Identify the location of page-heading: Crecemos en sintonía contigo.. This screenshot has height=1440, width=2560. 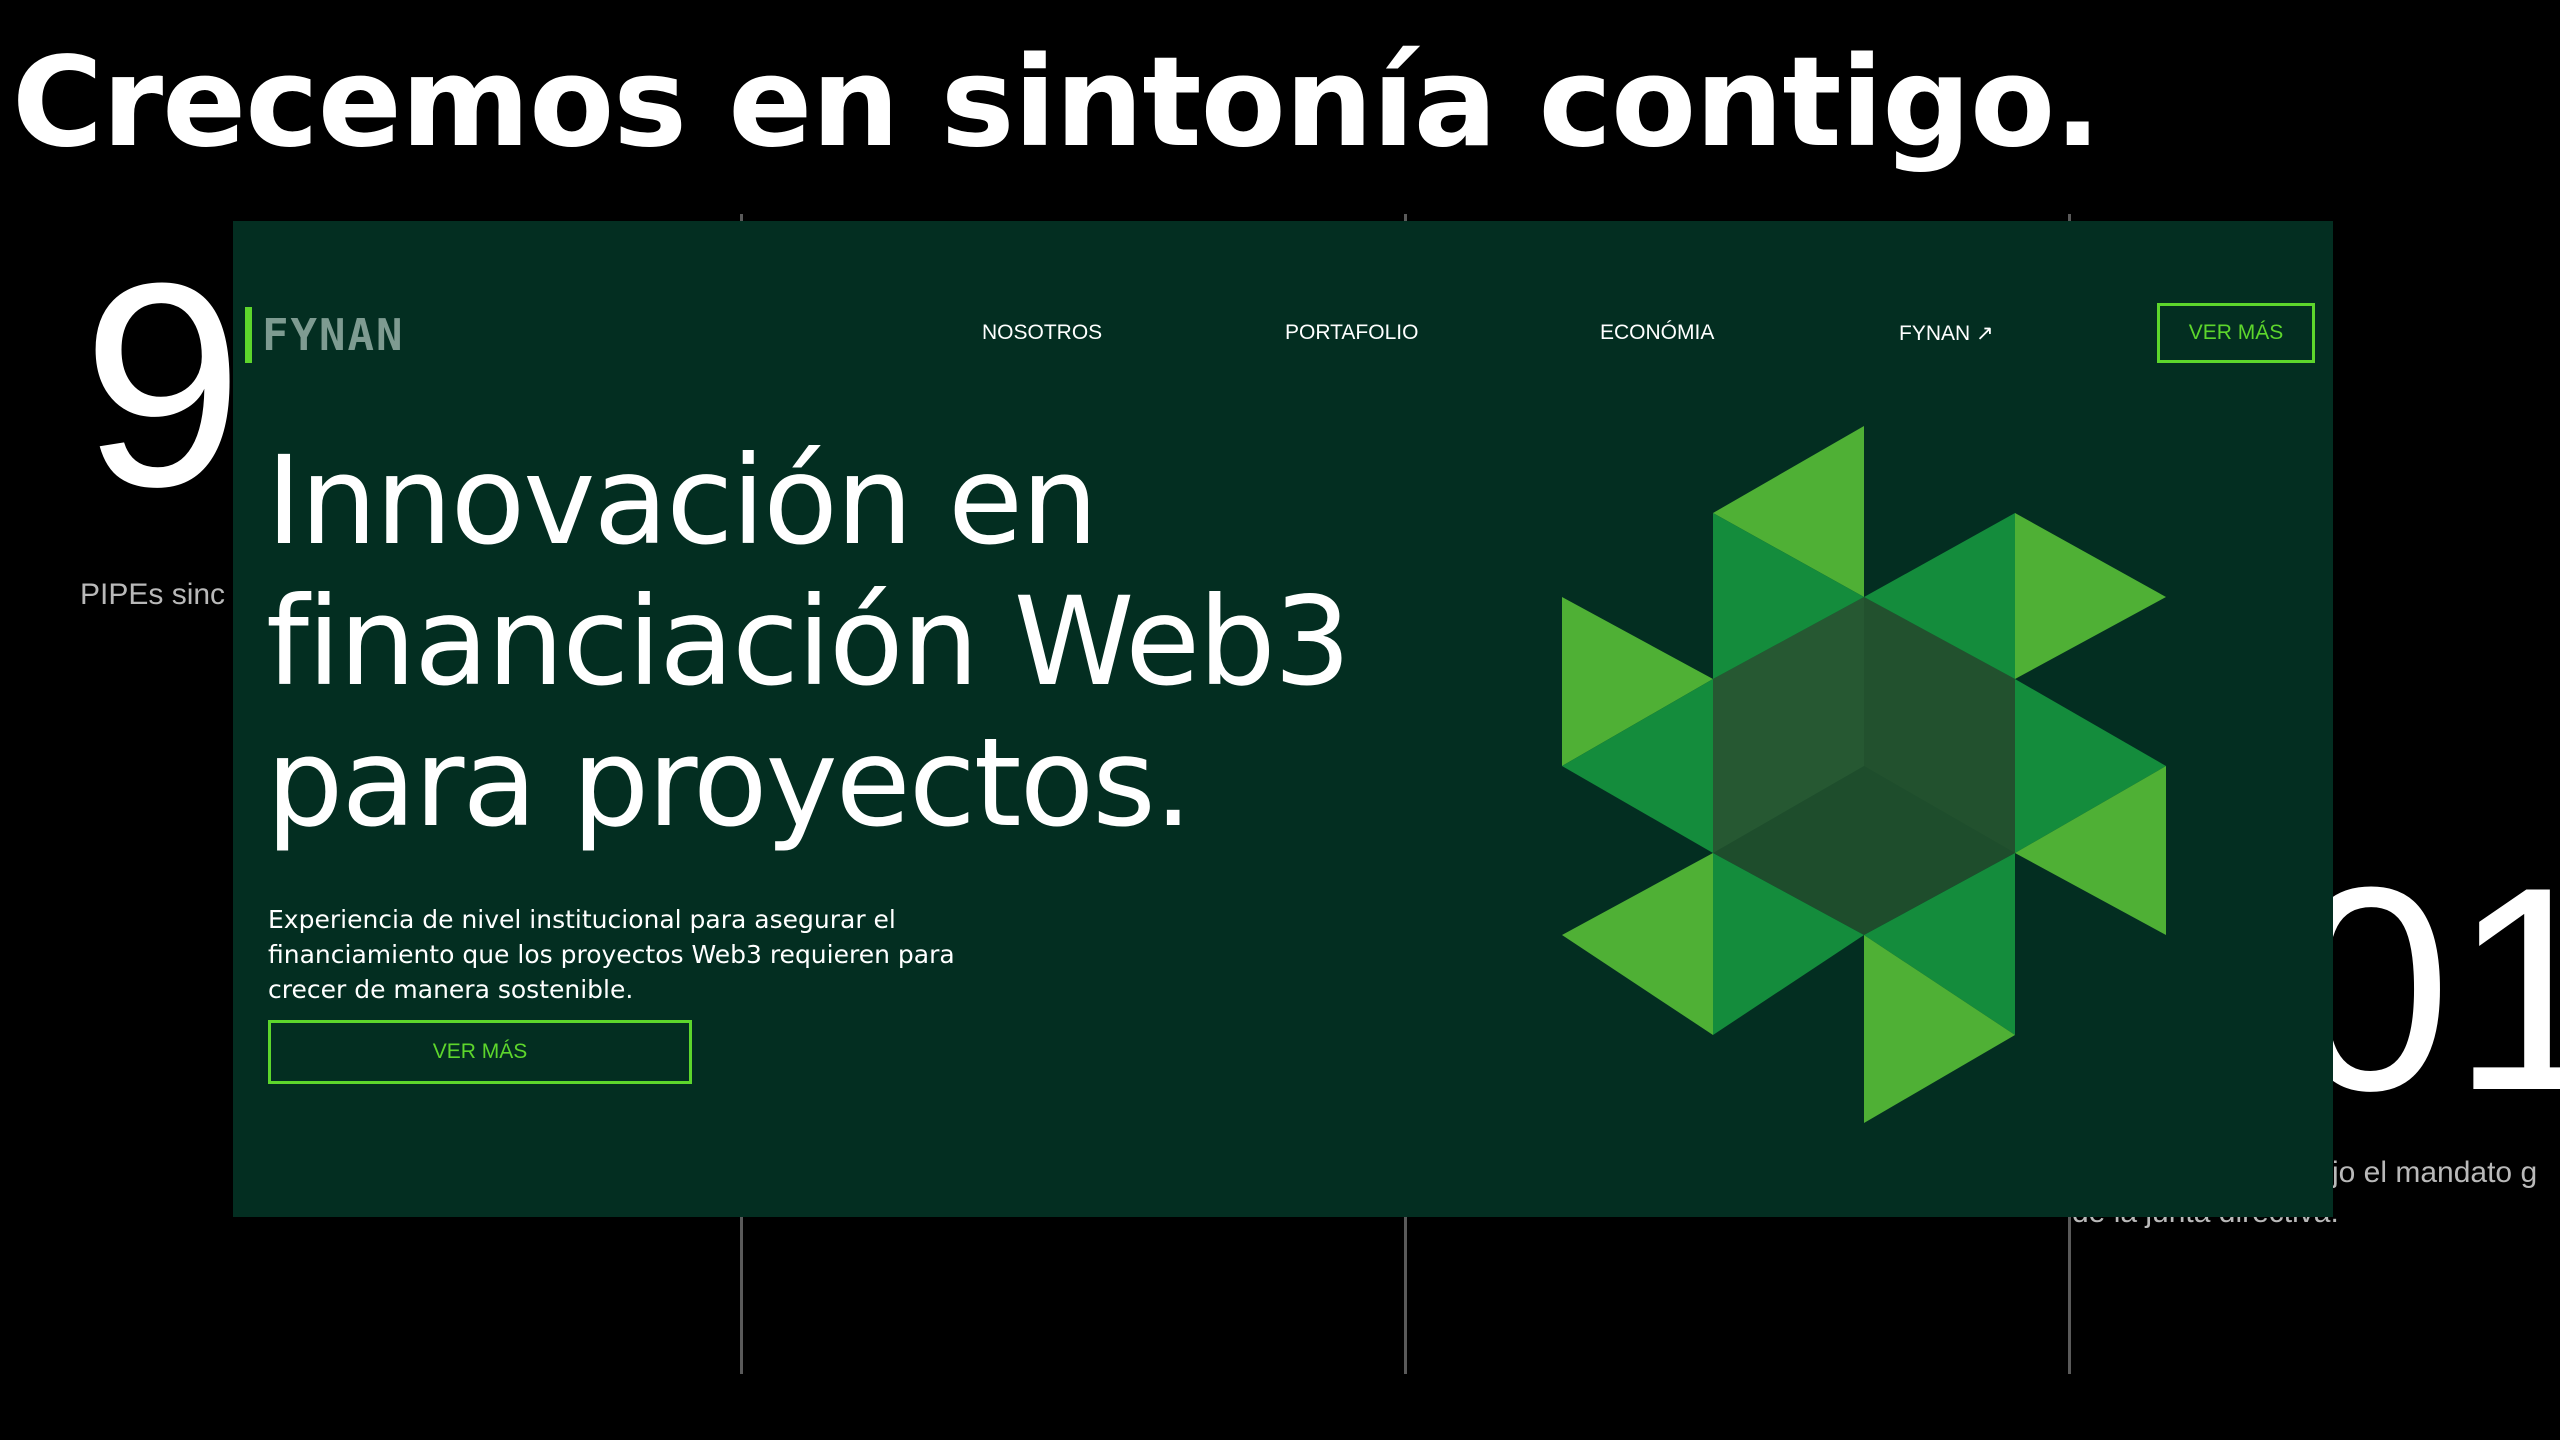
(1056, 103).